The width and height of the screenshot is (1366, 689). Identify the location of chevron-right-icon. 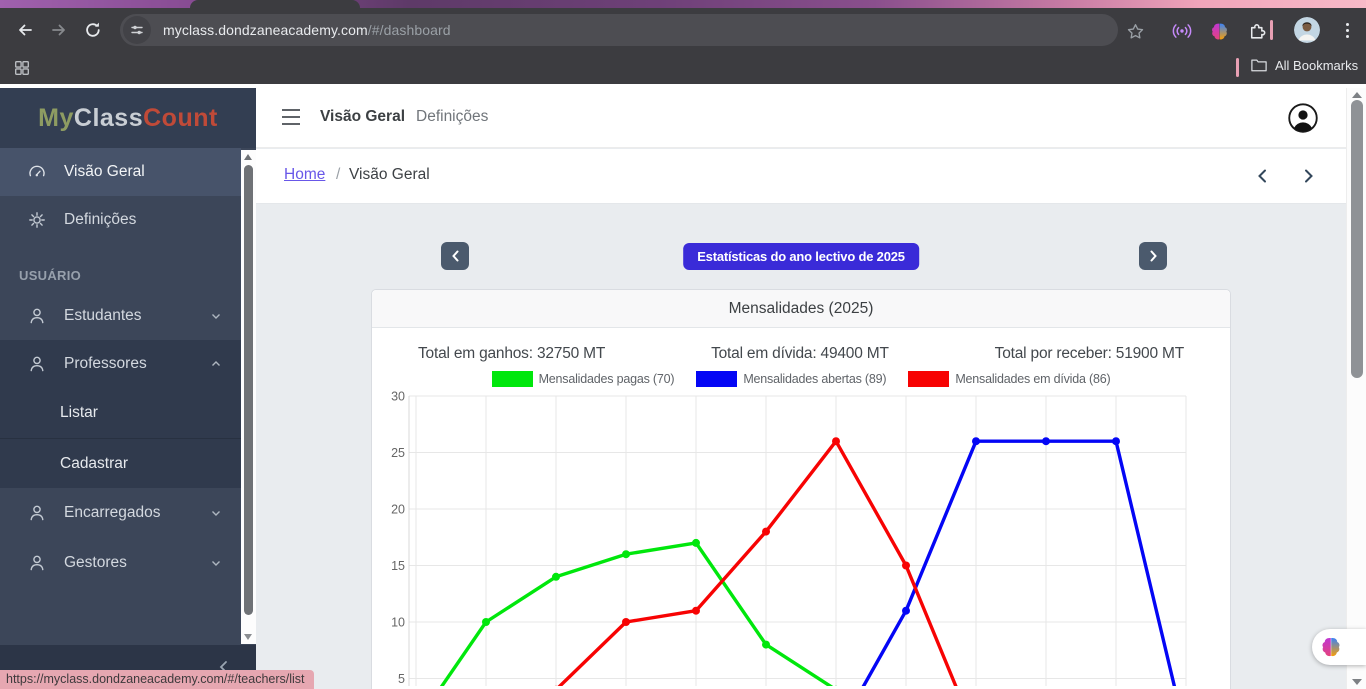
(1153, 256).